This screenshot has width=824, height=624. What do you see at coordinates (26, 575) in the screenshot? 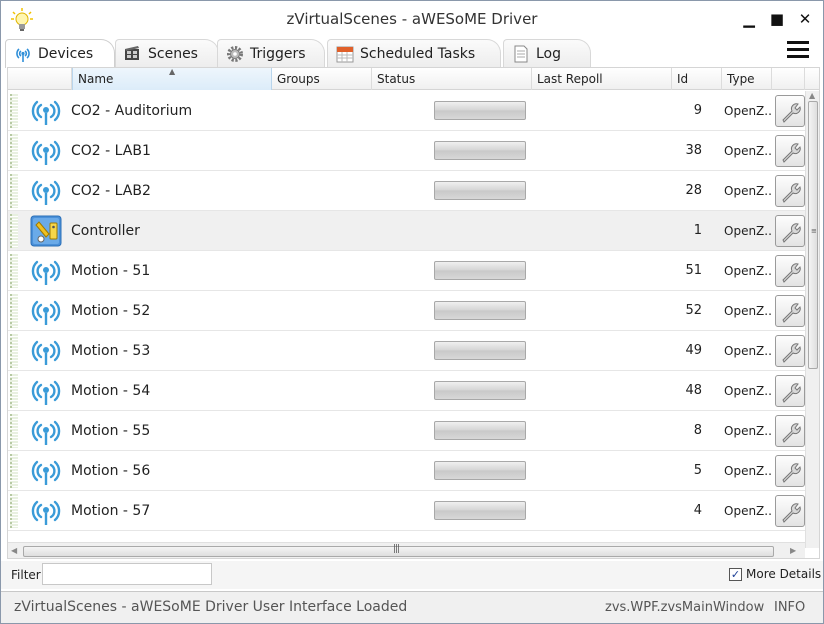
I see `filter-label: Filter` at bounding box center [26, 575].